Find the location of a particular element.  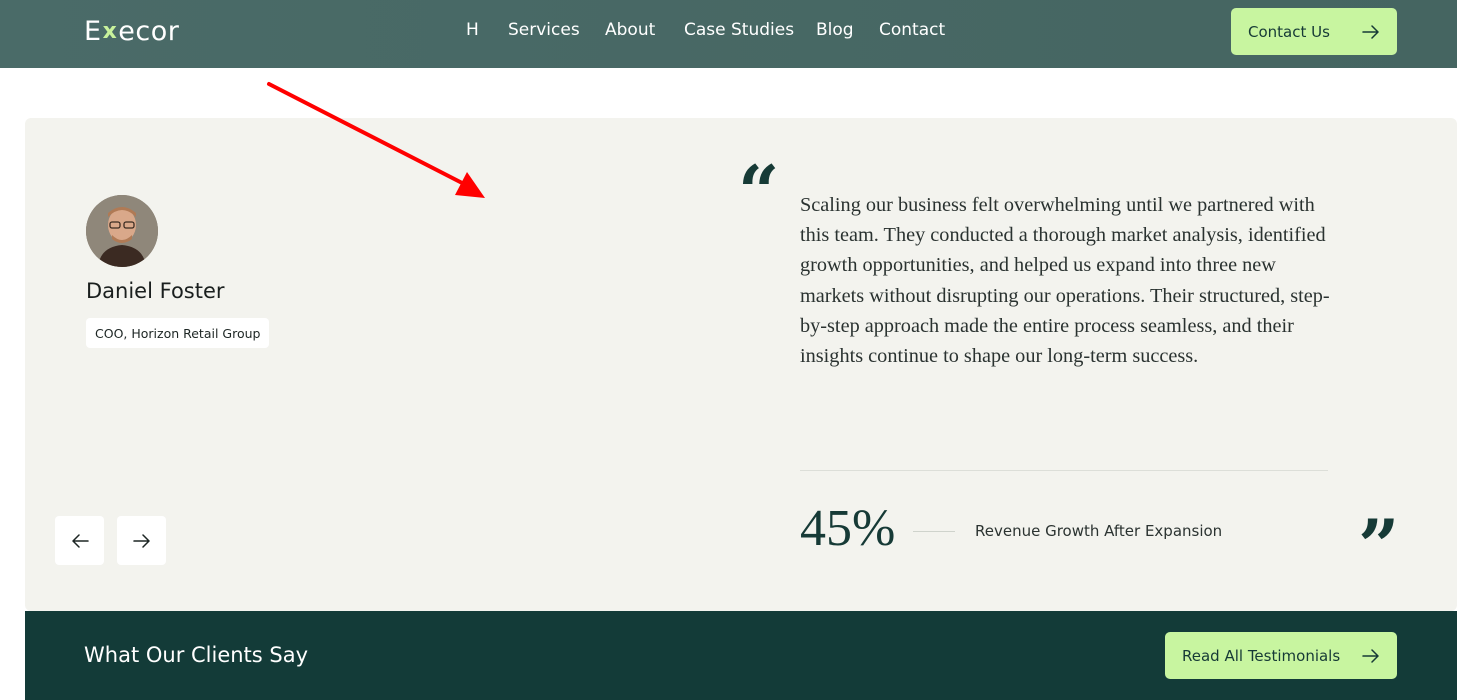

arrow-left-icon is located at coordinates (80, 540).